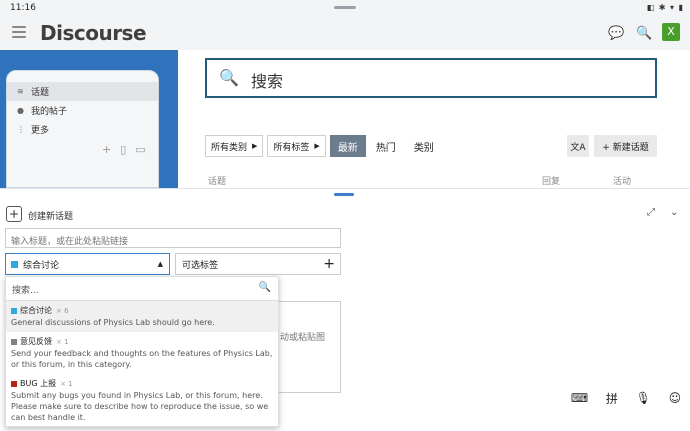 This screenshot has width=690, height=431. What do you see at coordinates (579, 398) in the screenshot?
I see `keyboard-icon: ⌨` at bounding box center [579, 398].